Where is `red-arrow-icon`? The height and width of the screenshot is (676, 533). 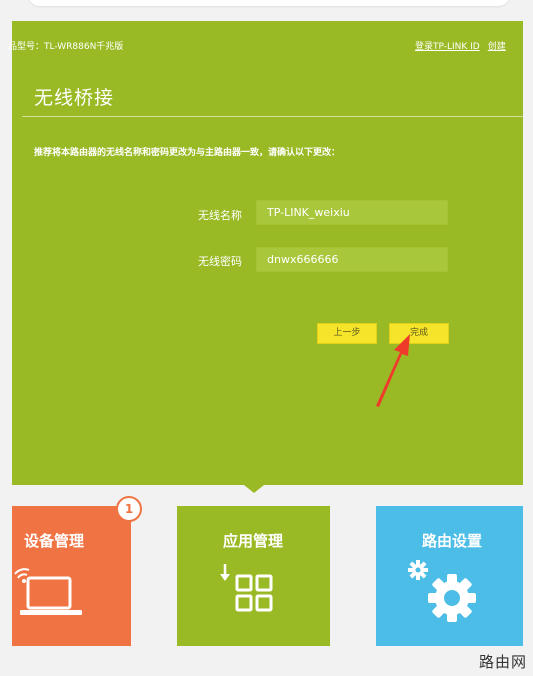 red-arrow-icon is located at coordinates (393, 370).